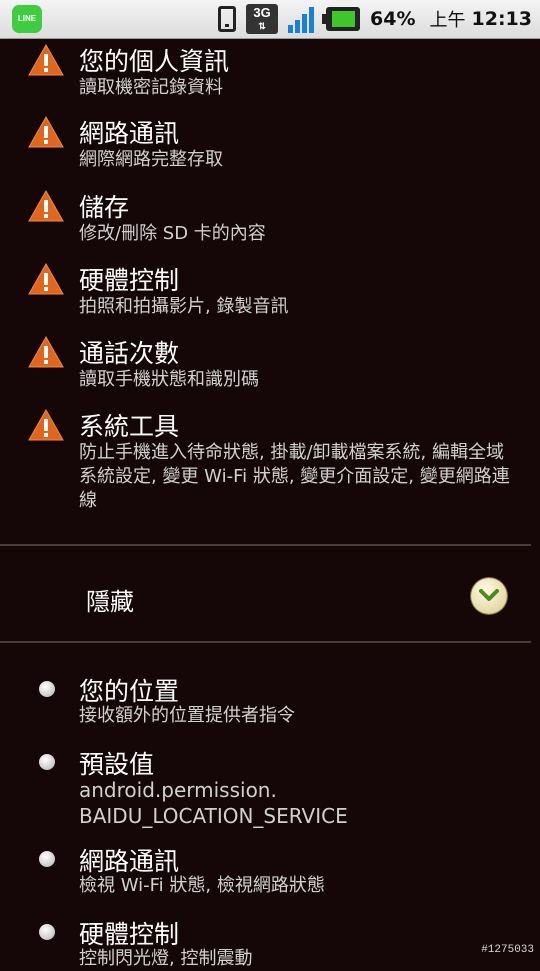  What do you see at coordinates (447, 20) in the screenshot?
I see `time-prefix: 上午` at bounding box center [447, 20].